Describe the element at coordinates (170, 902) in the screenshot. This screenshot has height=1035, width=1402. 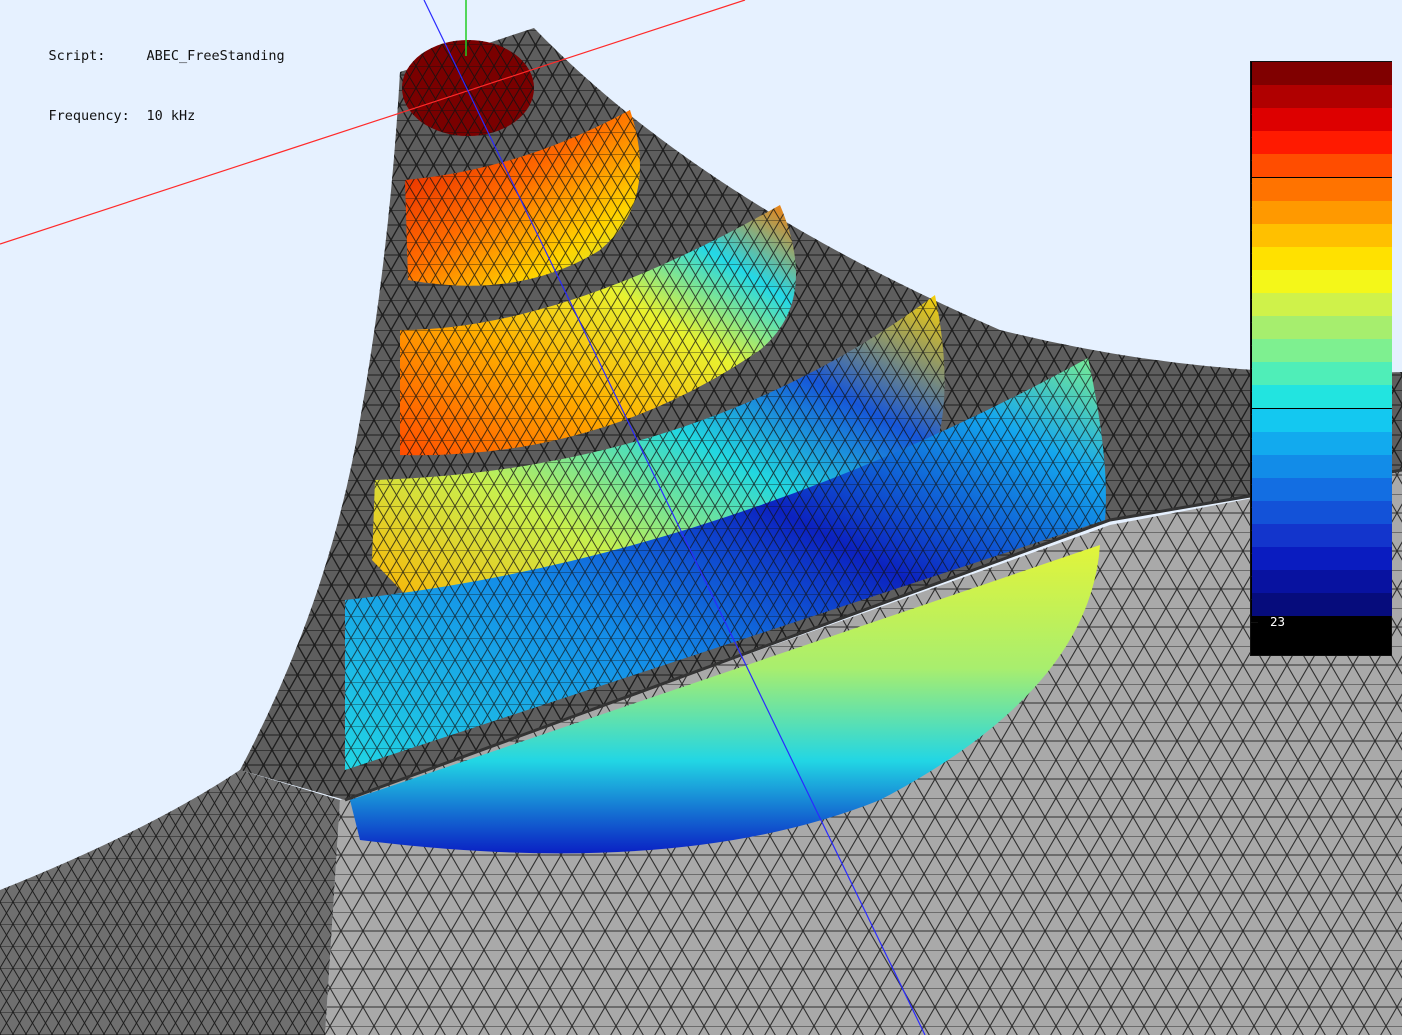
I see `front-wall` at that location.